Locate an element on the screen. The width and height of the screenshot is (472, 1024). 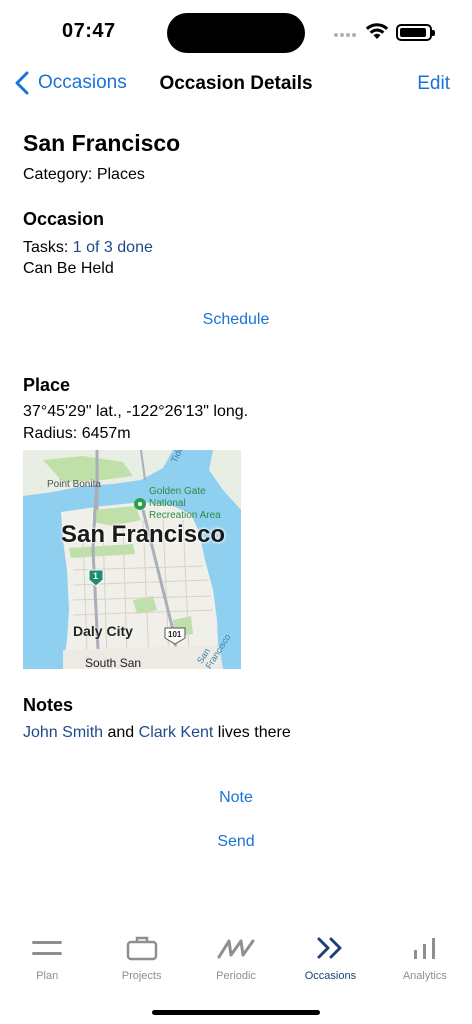
chevrons-right-icon is located at coordinates (330, 948).